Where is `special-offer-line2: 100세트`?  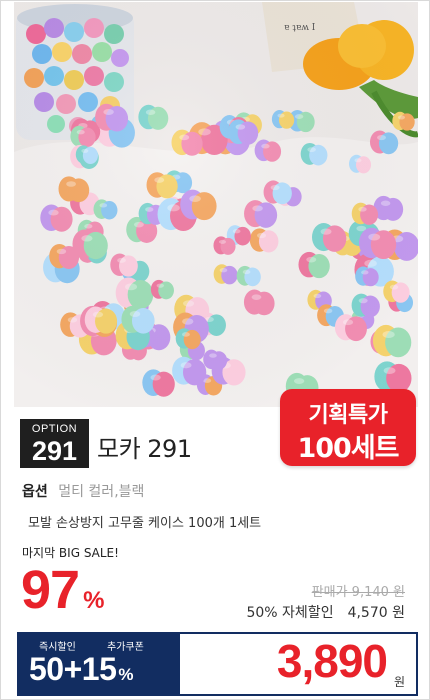 special-offer-line2: 100세트 is located at coordinates (348, 448).